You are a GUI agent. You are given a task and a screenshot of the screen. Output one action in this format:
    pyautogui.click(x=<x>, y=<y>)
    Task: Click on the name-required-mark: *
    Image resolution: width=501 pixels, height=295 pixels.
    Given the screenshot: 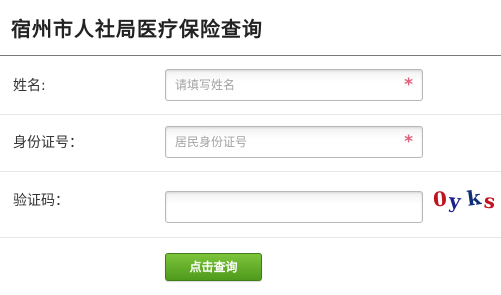 What is the action you would take?
    pyautogui.click(x=408, y=85)
    